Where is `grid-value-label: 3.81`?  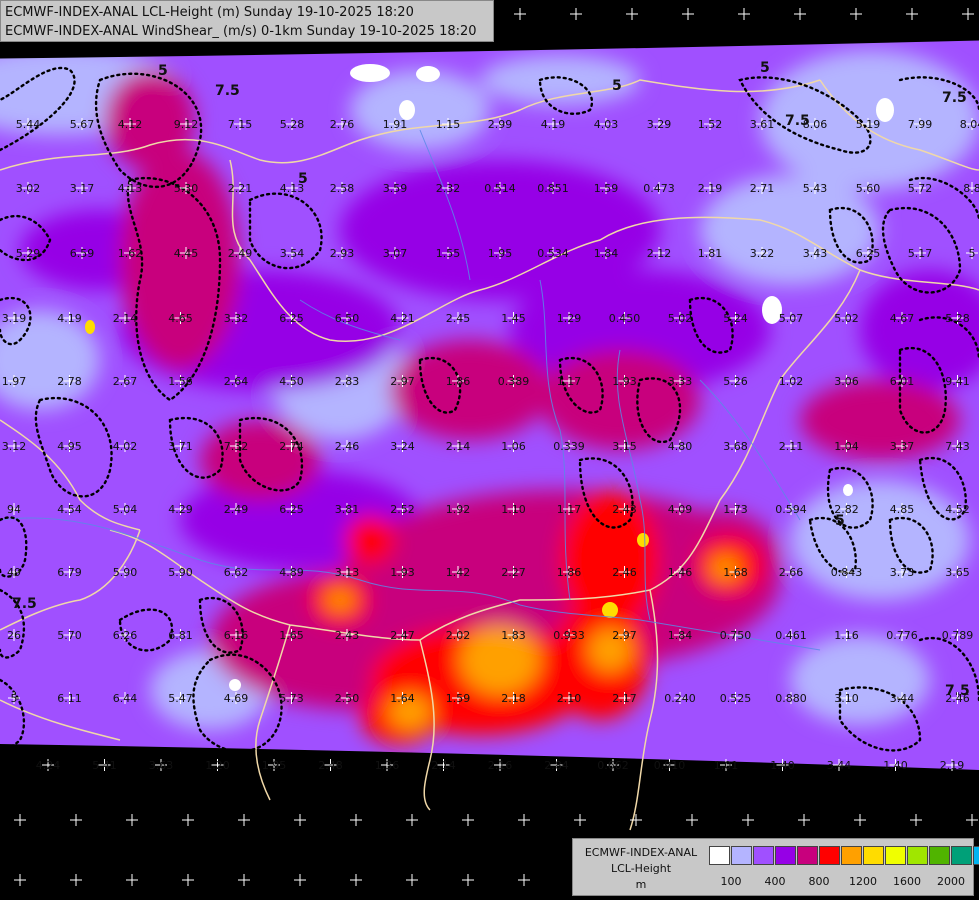
grid-value-label: 3.81 is located at coordinates (347, 509).